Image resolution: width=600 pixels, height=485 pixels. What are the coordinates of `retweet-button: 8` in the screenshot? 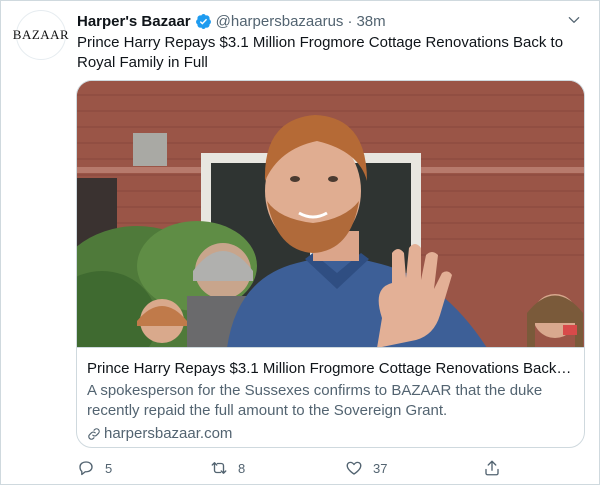 It's located at (227, 468).